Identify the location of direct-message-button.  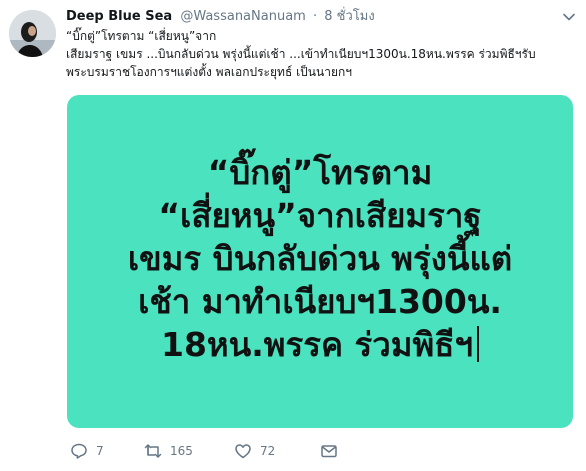
(329, 451).